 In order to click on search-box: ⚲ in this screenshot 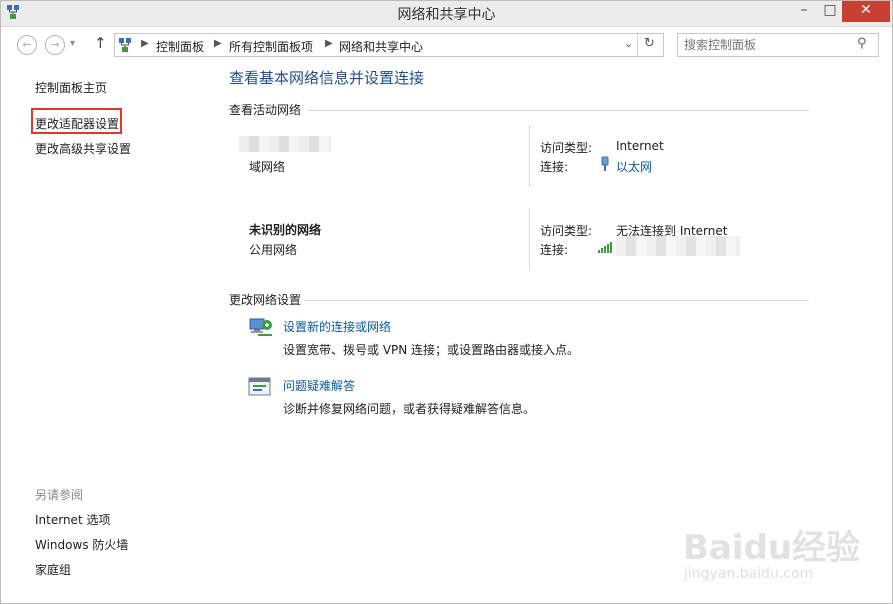, I will do `click(778, 45)`.